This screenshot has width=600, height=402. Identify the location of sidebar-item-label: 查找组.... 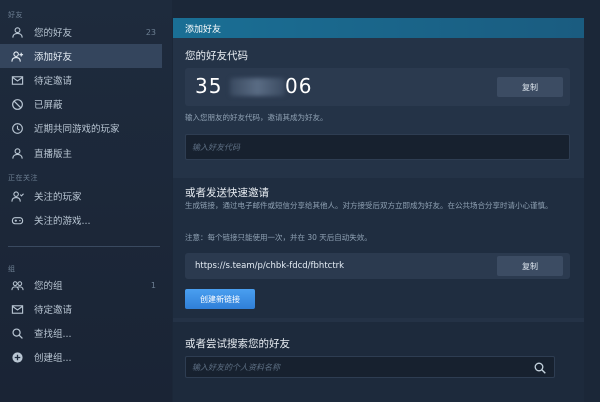
(53, 334).